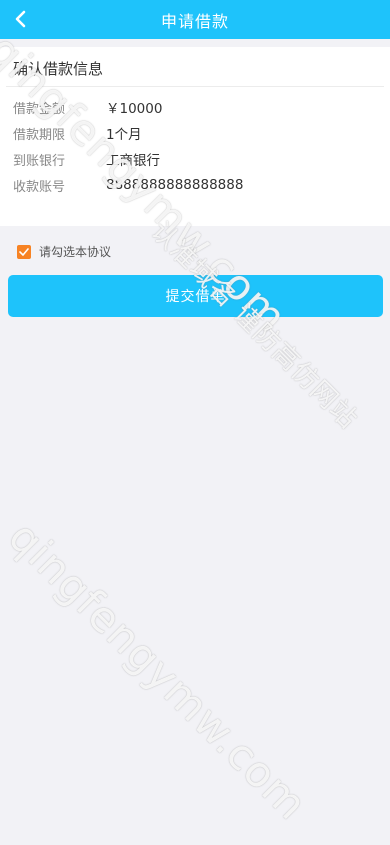 Image resolution: width=390 pixels, height=845 pixels. What do you see at coordinates (39, 109) in the screenshot?
I see `row-label: 借款金额` at bounding box center [39, 109].